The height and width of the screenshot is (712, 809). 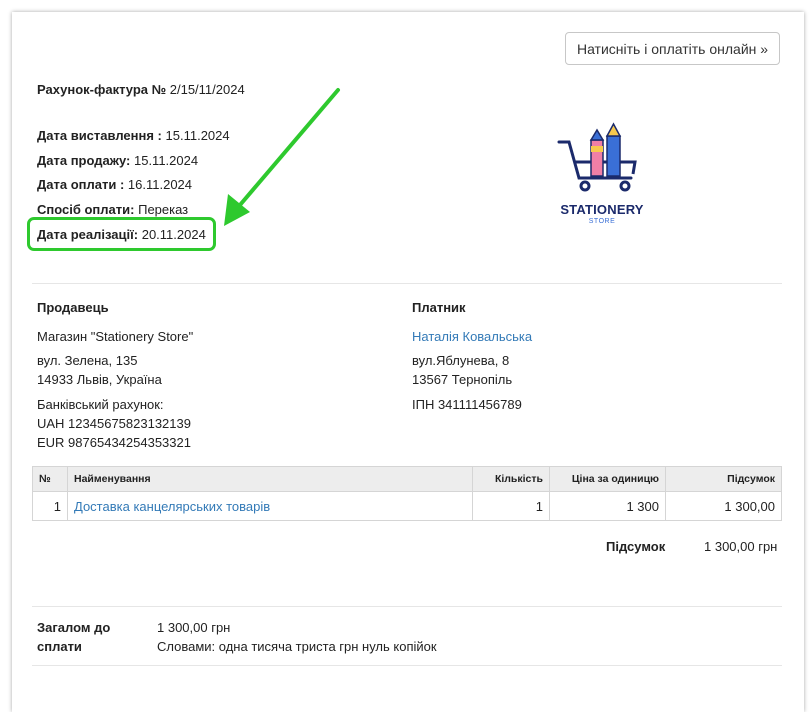 I want to click on seller-bank-eur: EUR 98765434254353321, so click(x=114, y=442).